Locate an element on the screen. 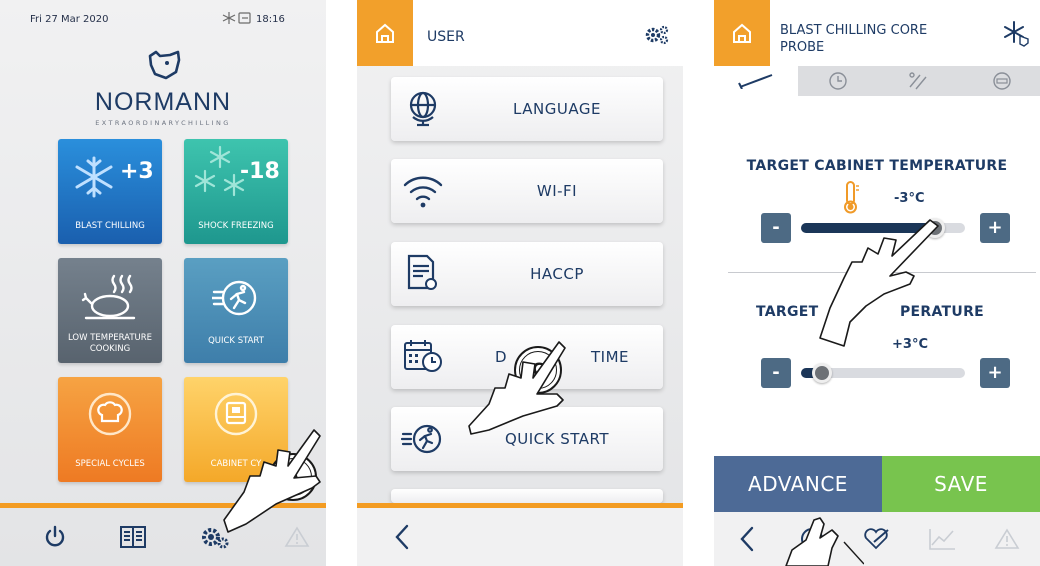 Image resolution: width=1040 pixels, height=566 pixels. snowflake-status-icon is located at coordinates (236, 18).